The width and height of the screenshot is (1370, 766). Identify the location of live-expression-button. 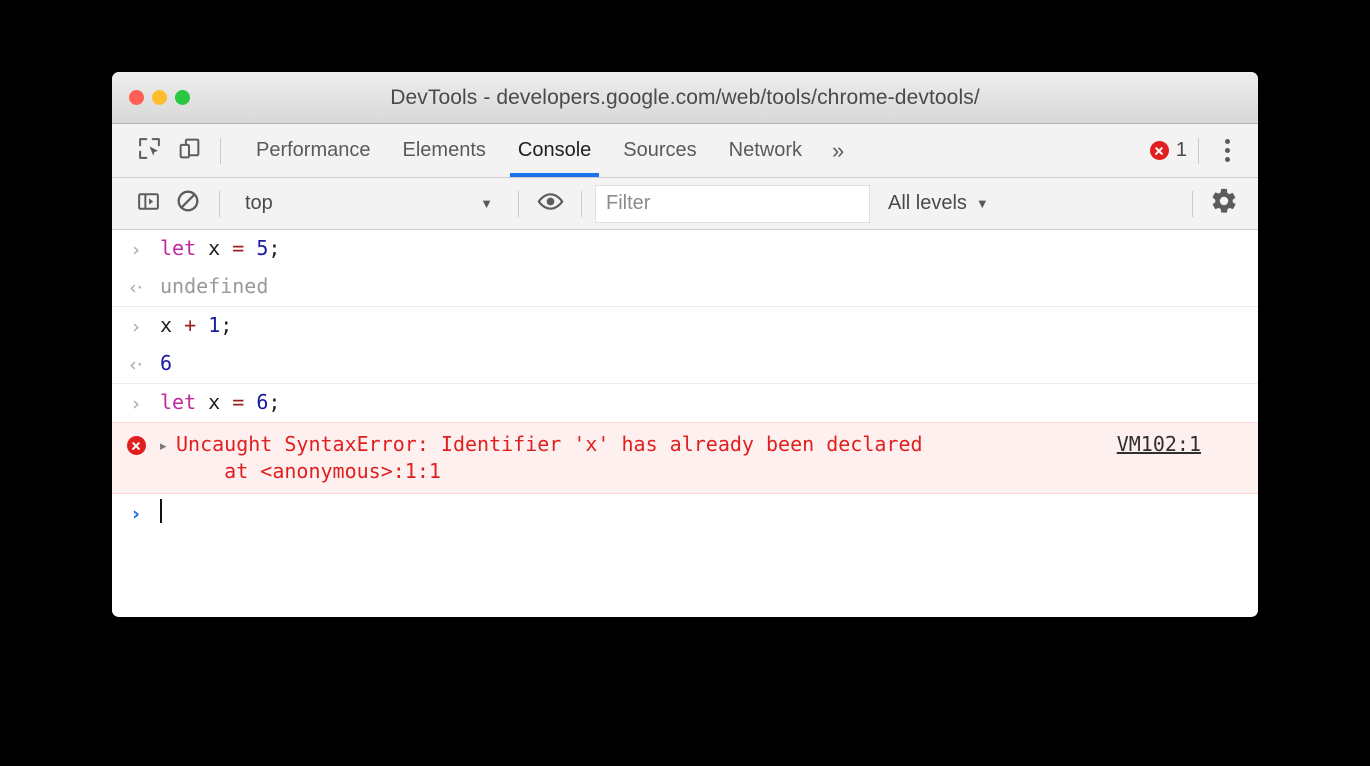
(550, 204).